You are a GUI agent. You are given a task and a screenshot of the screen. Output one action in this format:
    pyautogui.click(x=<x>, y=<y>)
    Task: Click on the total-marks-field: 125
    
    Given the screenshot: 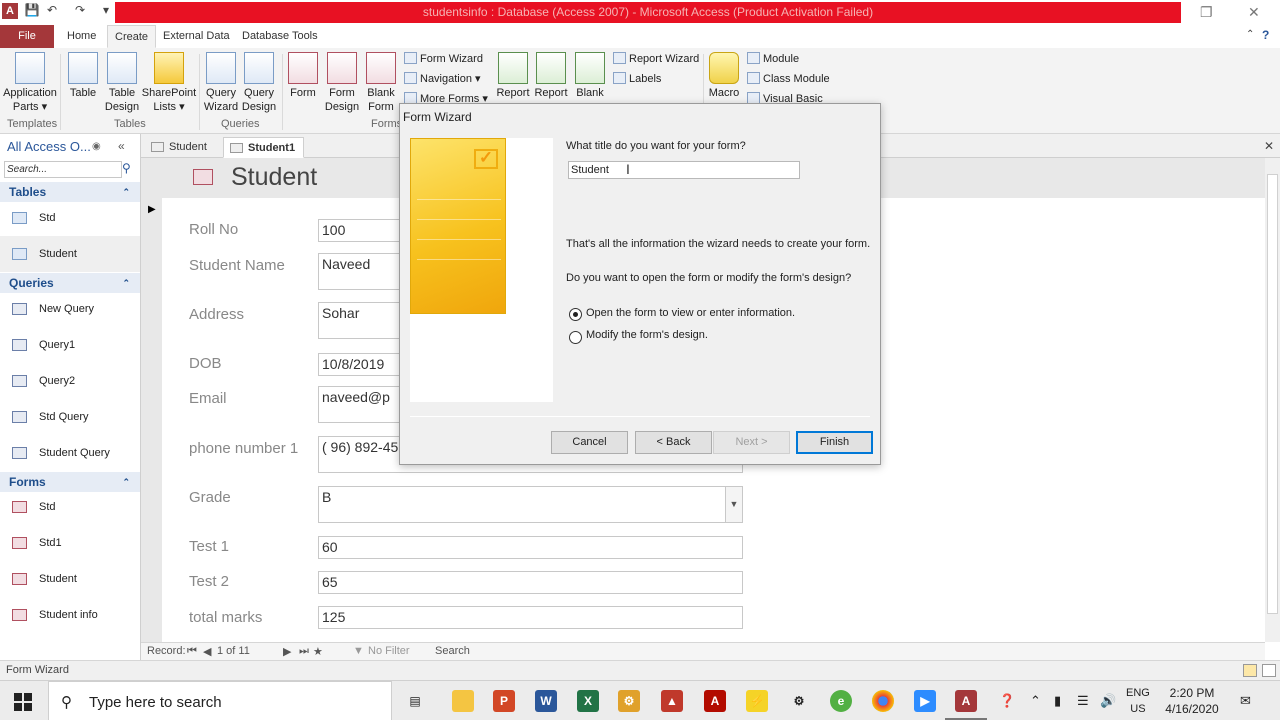 What is the action you would take?
    pyautogui.click(x=530, y=617)
    